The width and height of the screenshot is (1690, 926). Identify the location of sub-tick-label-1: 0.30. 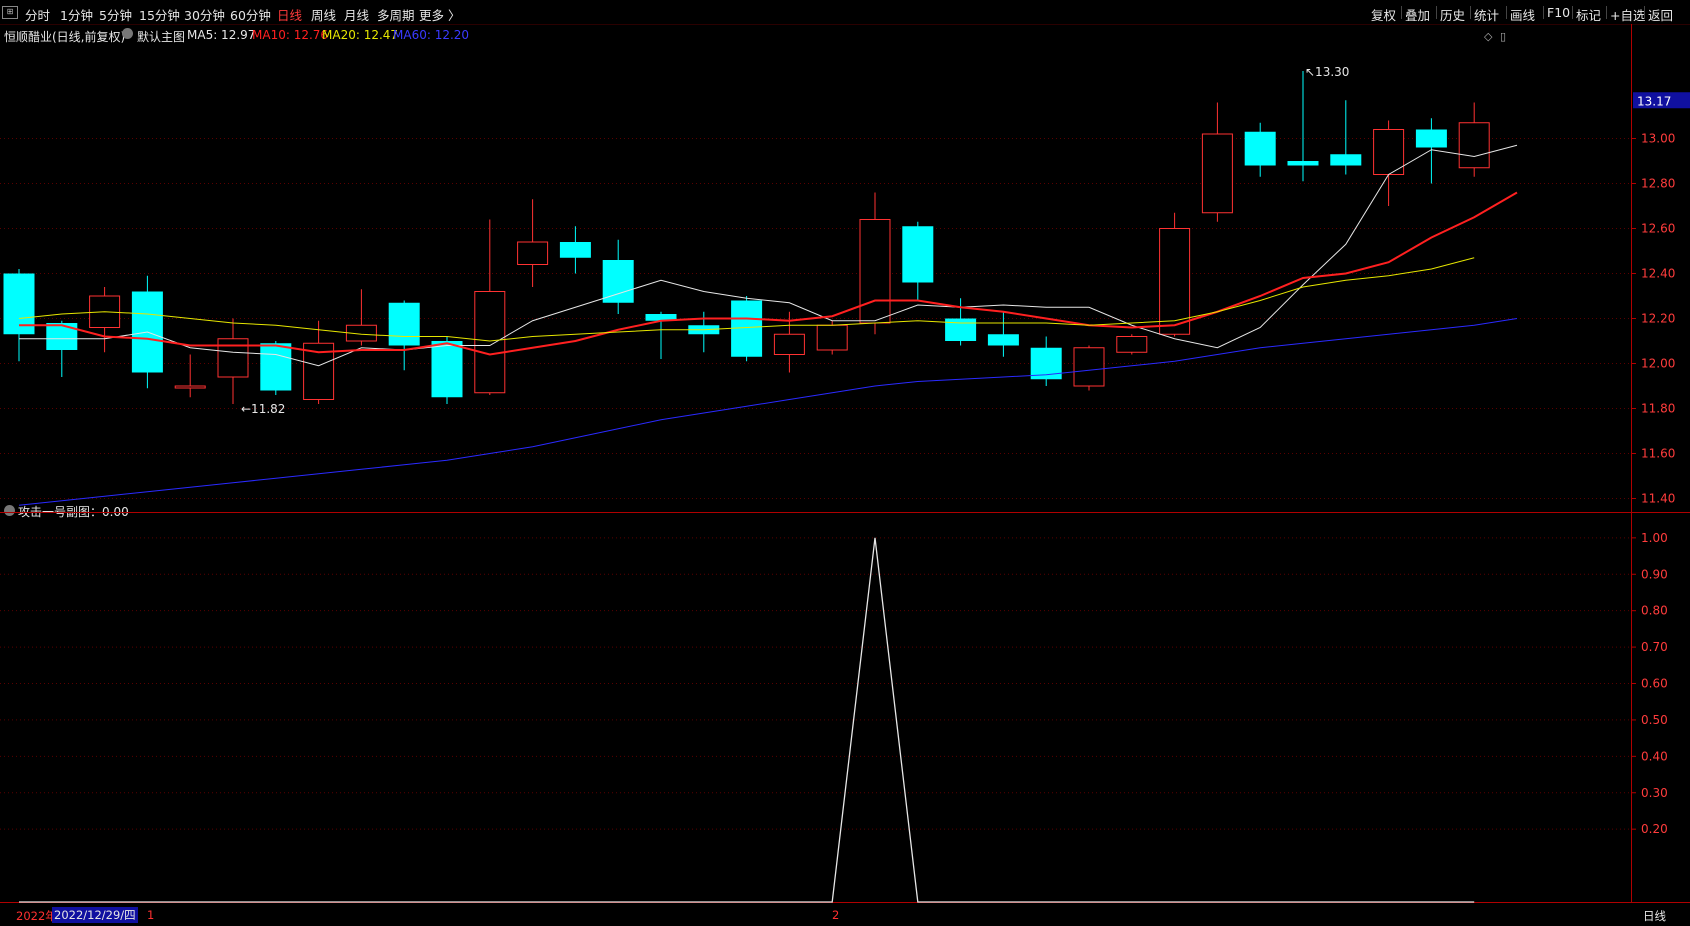
(1654, 793).